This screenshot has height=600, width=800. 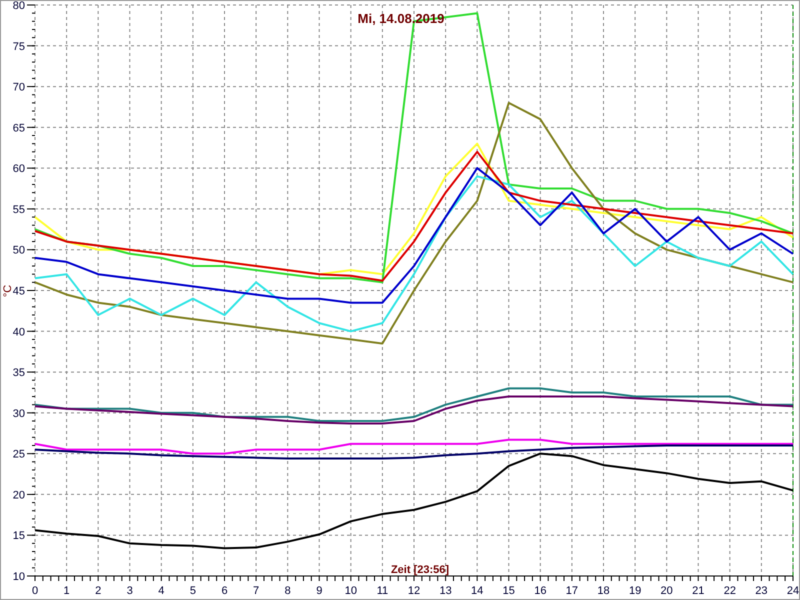 What do you see at coordinates (730, 591) in the screenshot?
I see `tick-label: 22` at bounding box center [730, 591].